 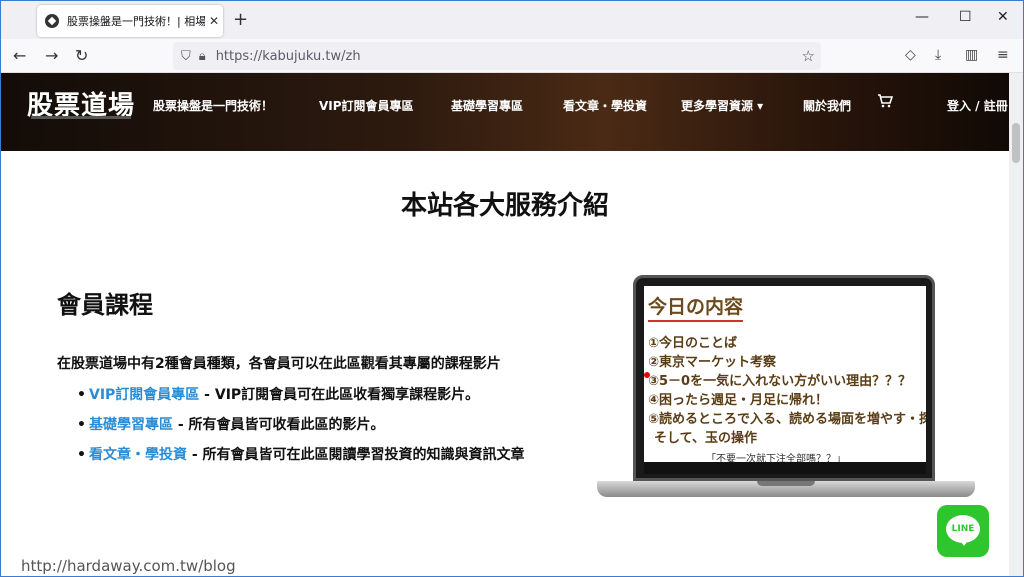 I want to click on new-tab-icon: +, so click(x=240, y=19).